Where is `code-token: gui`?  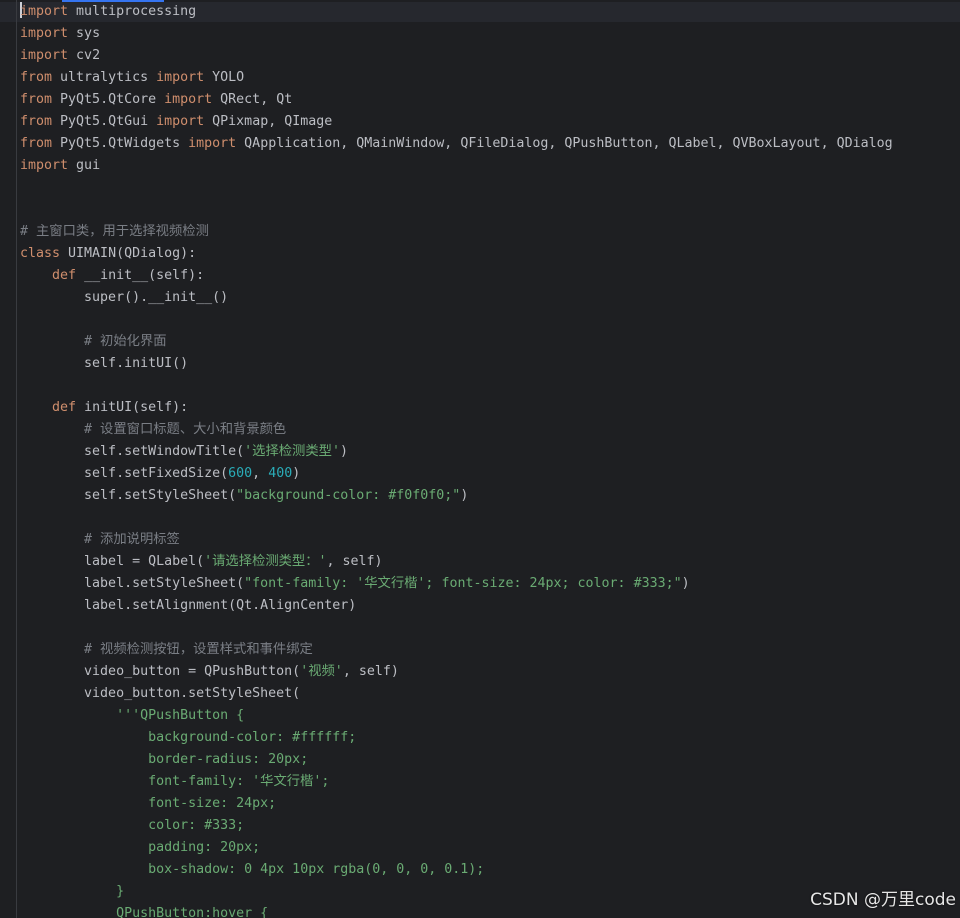
code-token: gui is located at coordinates (84, 165).